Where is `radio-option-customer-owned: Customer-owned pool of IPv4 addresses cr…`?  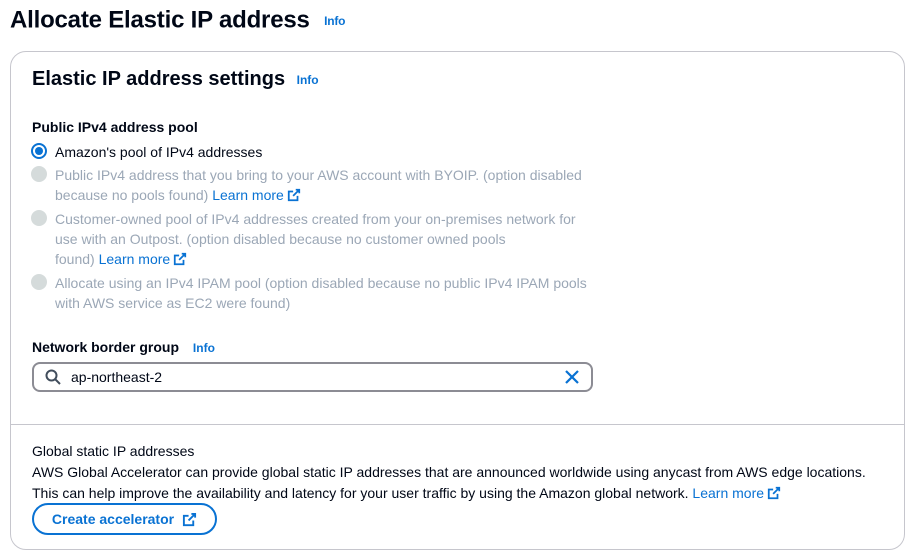 radio-option-customer-owned: Customer-owned pool of IPv4 addresses cr… is located at coordinates (303, 239).